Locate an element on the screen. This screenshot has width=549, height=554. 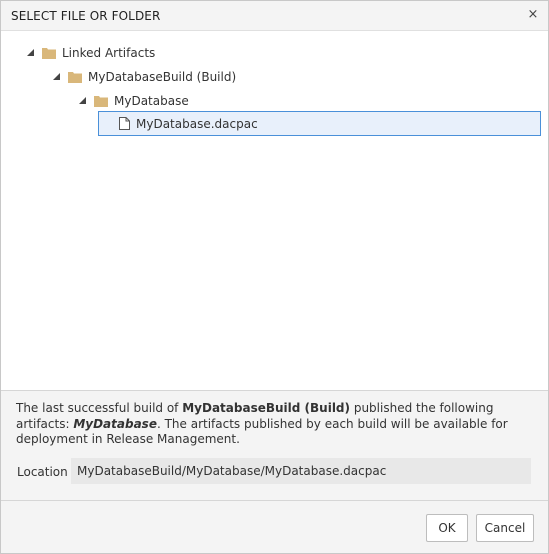
tree-node-mydatabasebuild: MyDatabaseBuild (Build) is located at coordinates (144, 77).